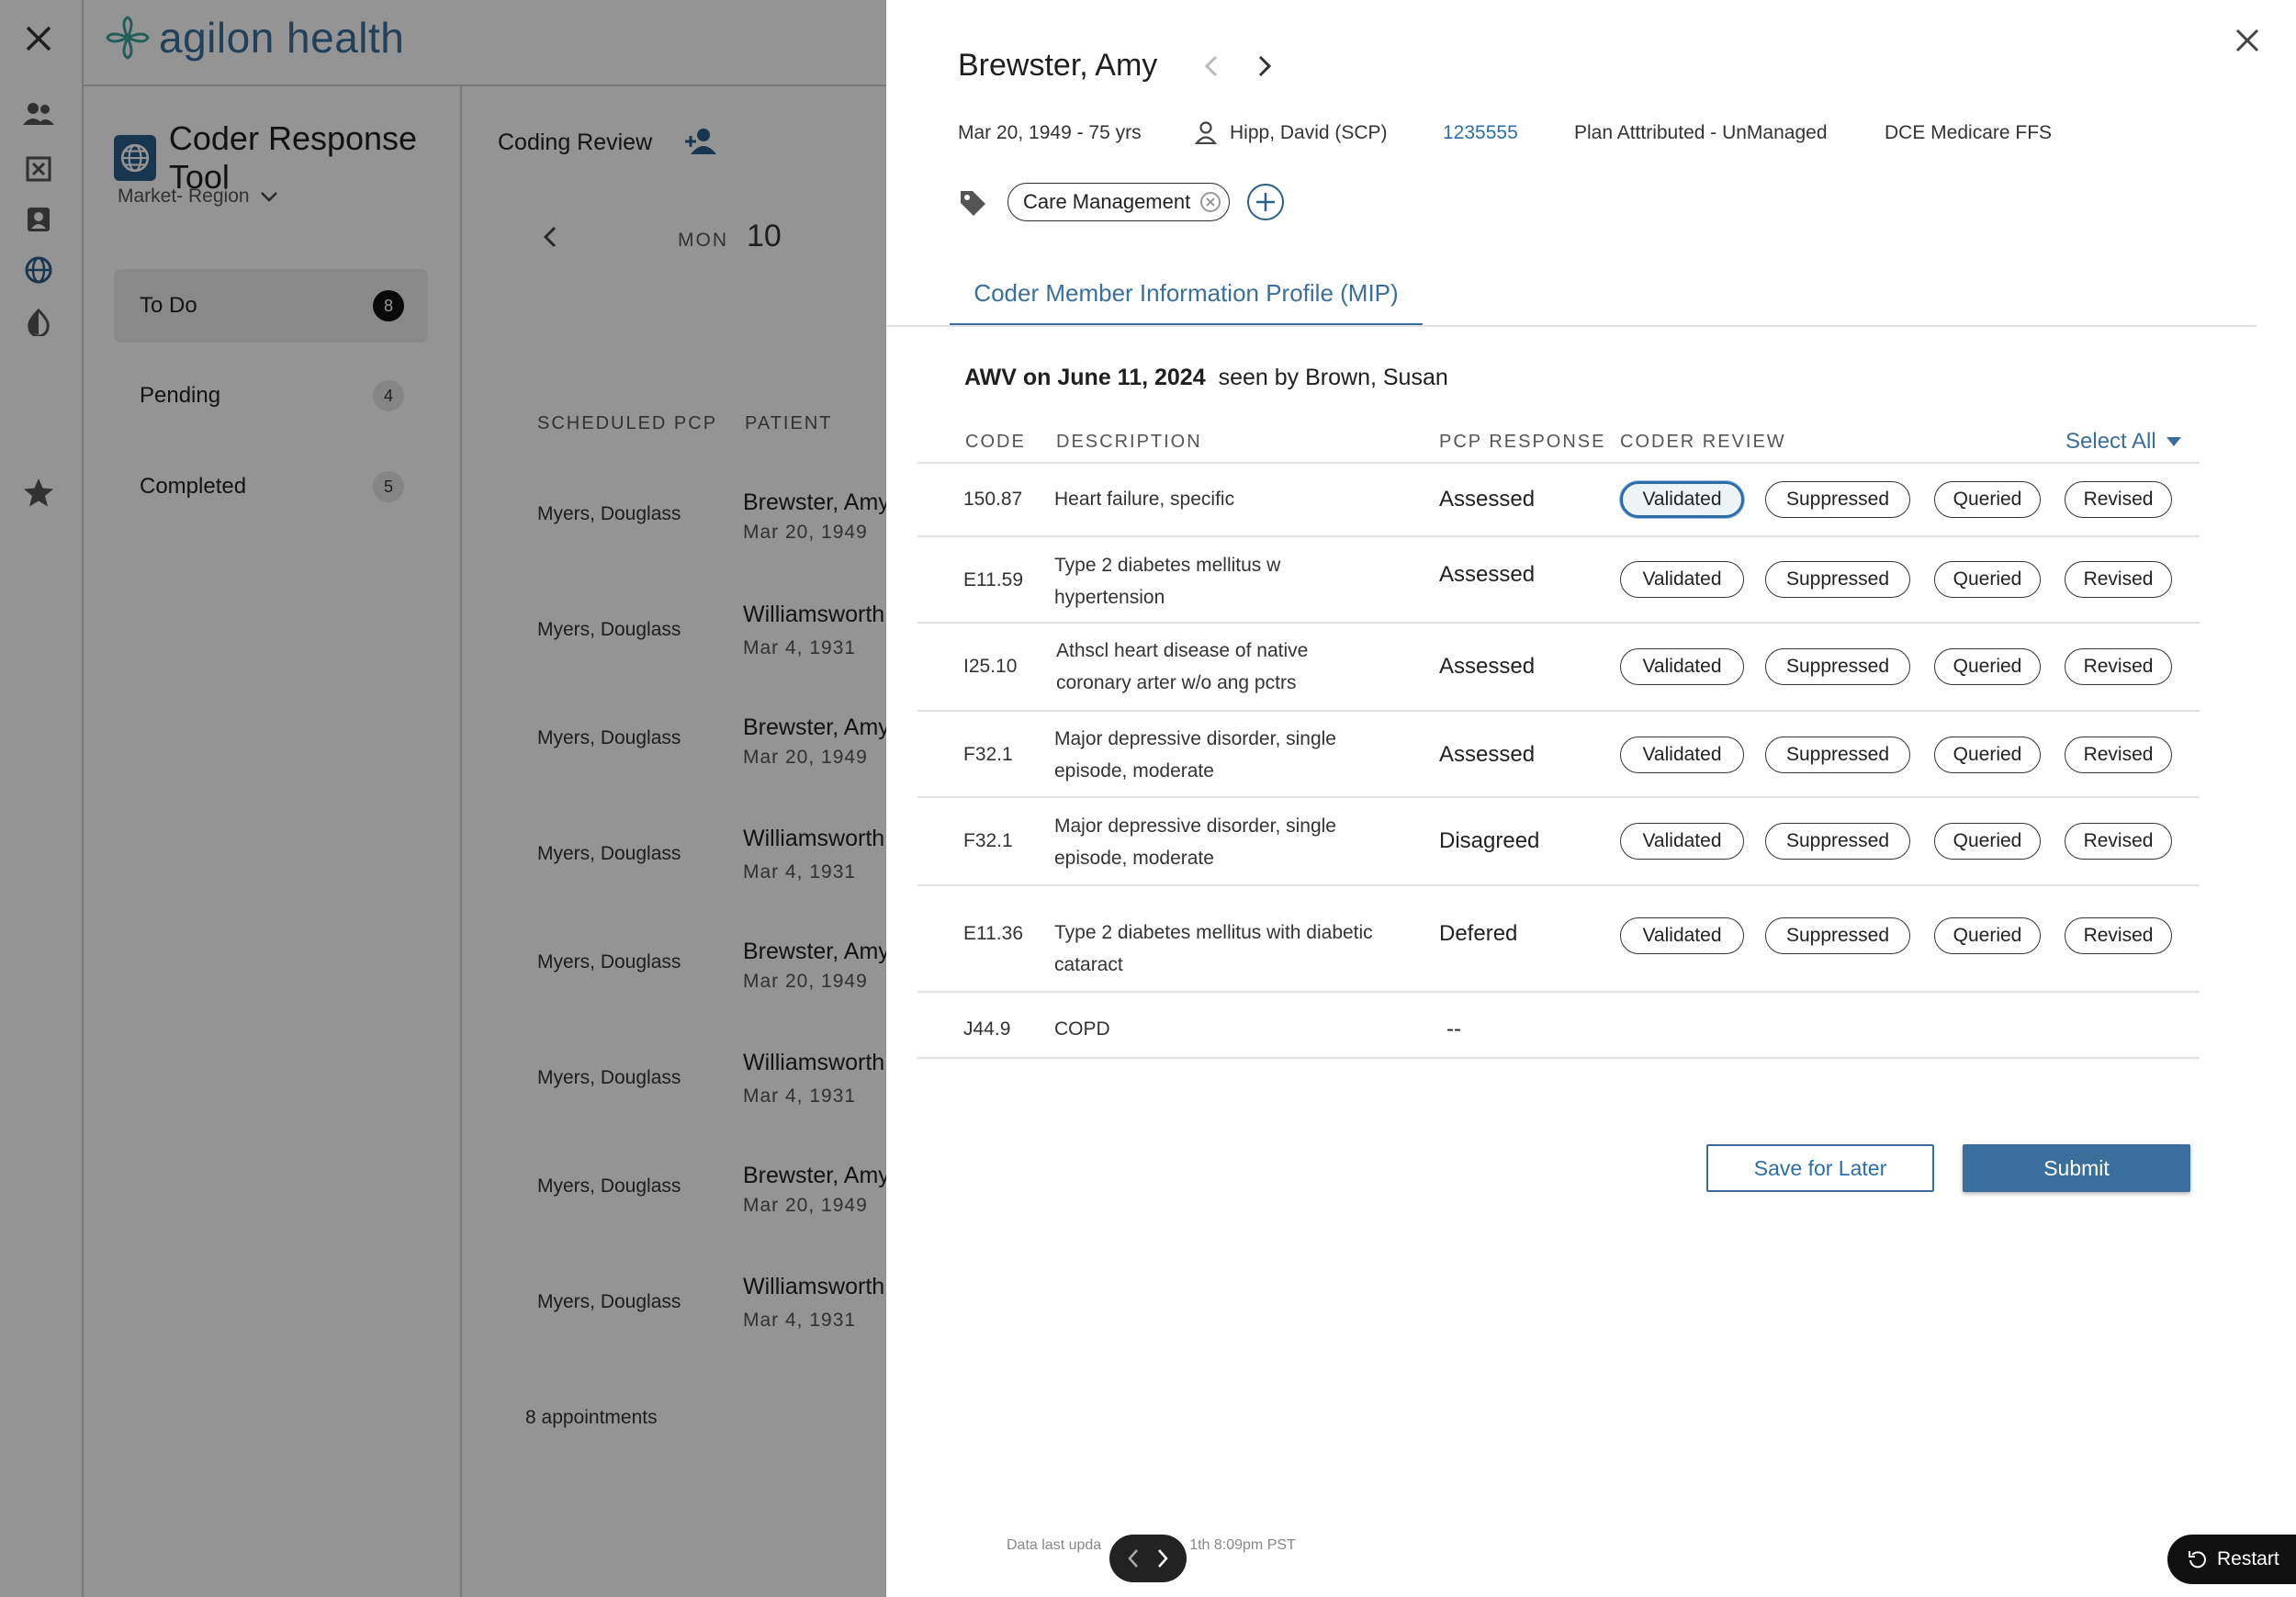  Describe the element at coordinates (1238, 499) in the screenshot. I see `diagnosis-description: Heart failure, specific` at that location.